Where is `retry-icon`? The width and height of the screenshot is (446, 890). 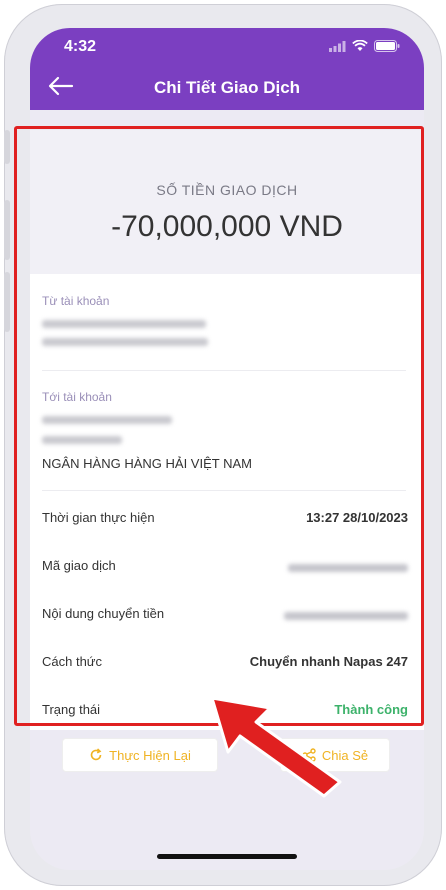 retry-icon is located at coordinates (96, 754).